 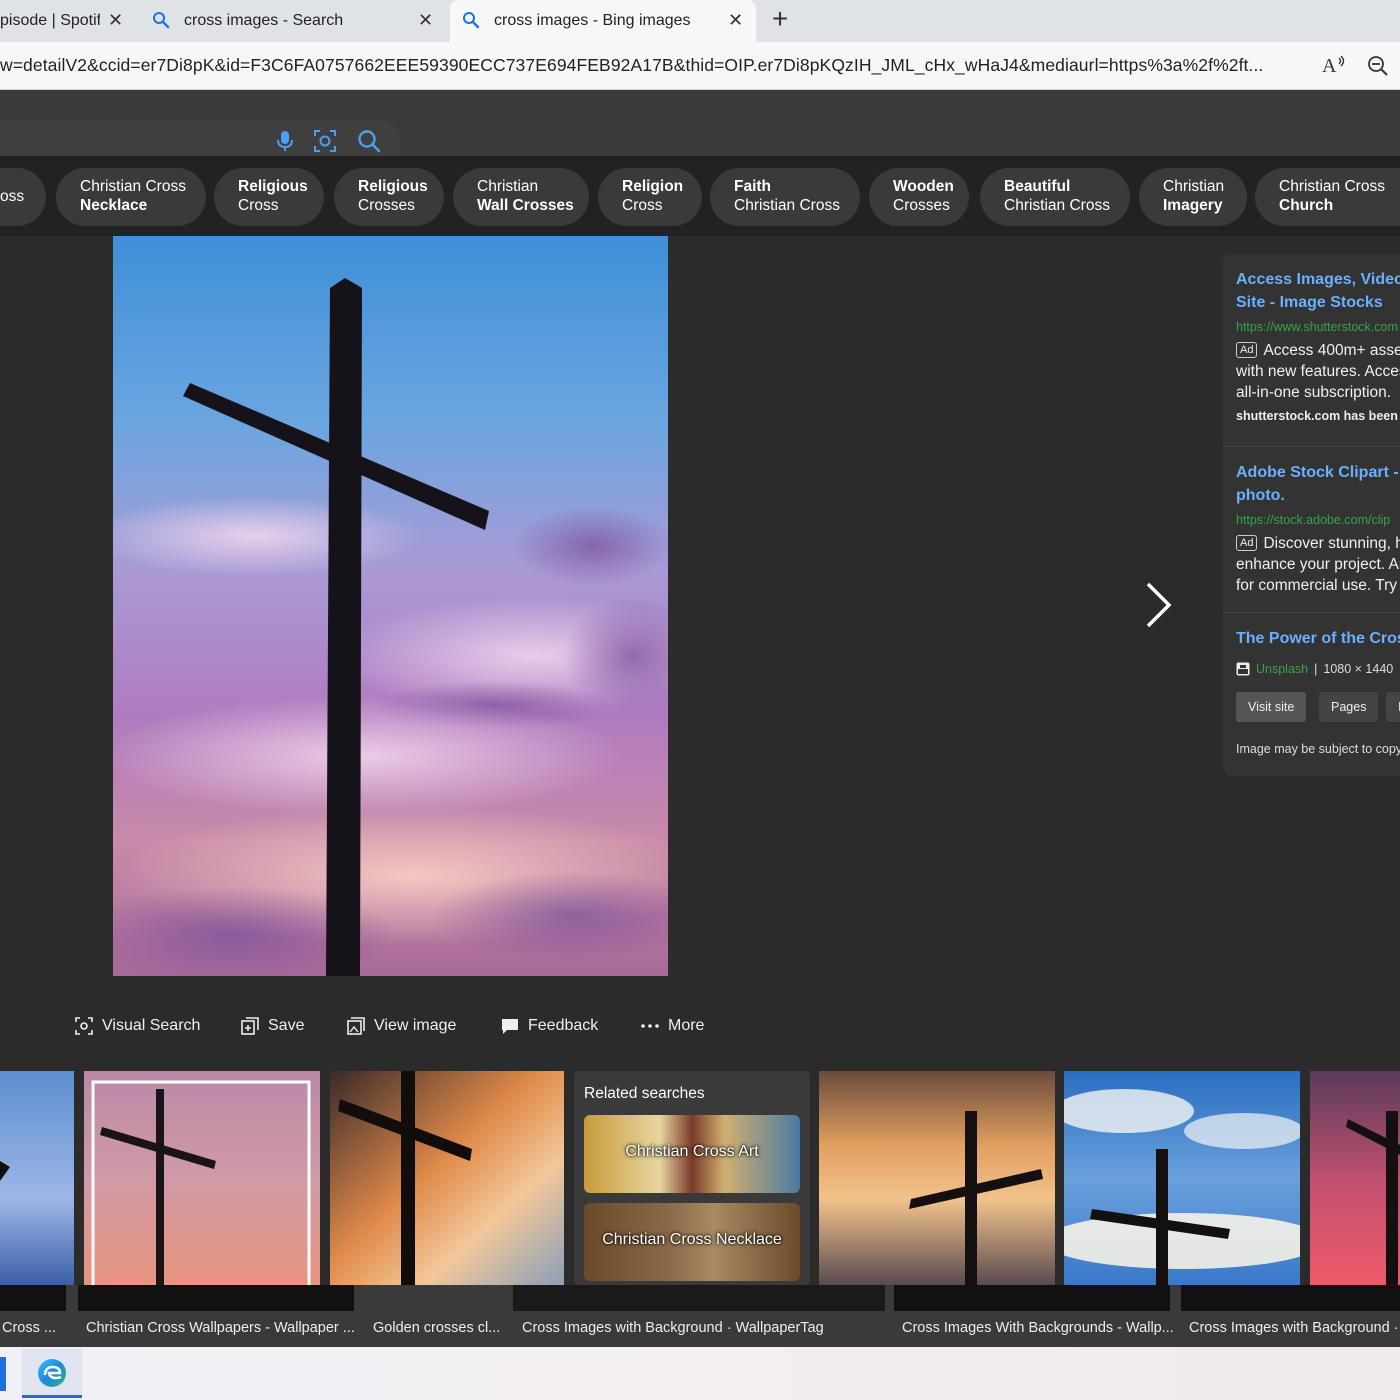 What do you see at coordinates (563, 1025) in the screenshot?
I see `feedback-label: Feedback` at bounding box center [563, 1025].